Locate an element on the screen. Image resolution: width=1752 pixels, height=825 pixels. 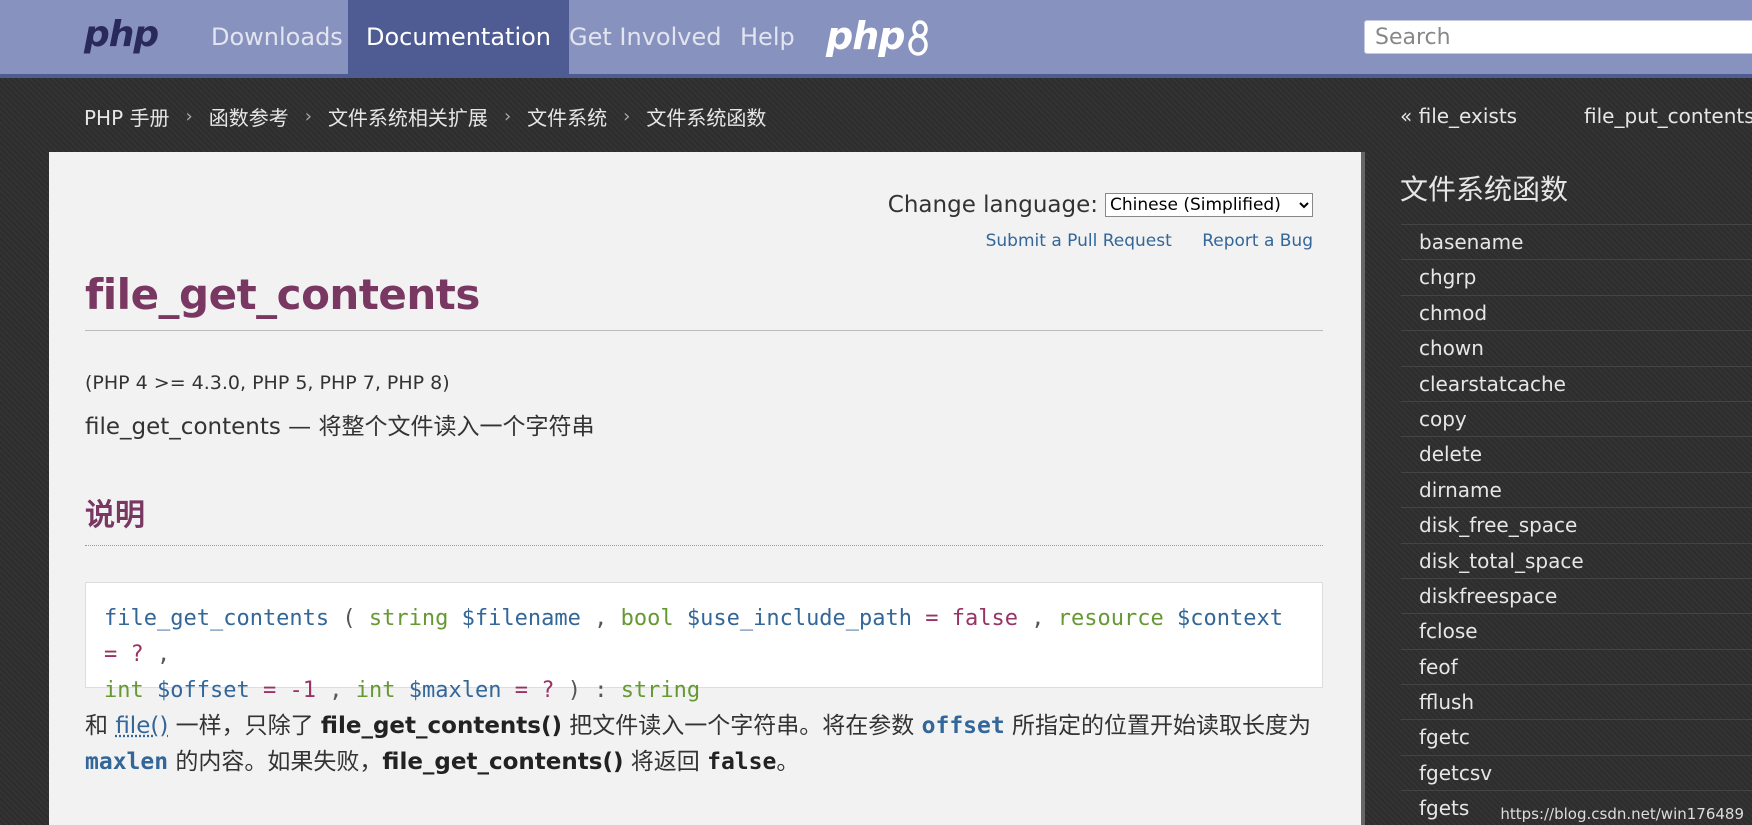
sidebar-item-dirname: dirname is located at coordinates (1576, 489).